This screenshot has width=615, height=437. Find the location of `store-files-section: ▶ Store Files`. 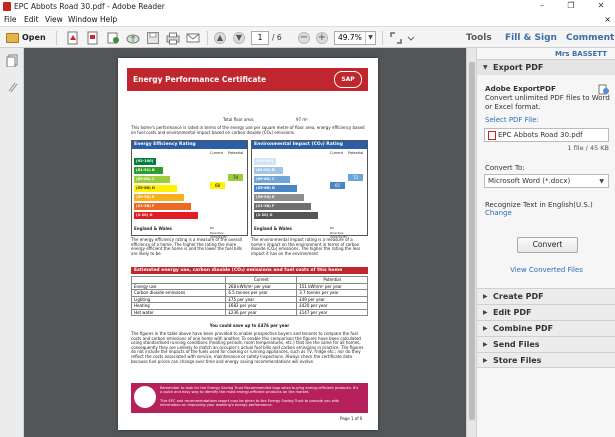

store-files-section: ▶ Store Files is located at coordinates (546, 360).